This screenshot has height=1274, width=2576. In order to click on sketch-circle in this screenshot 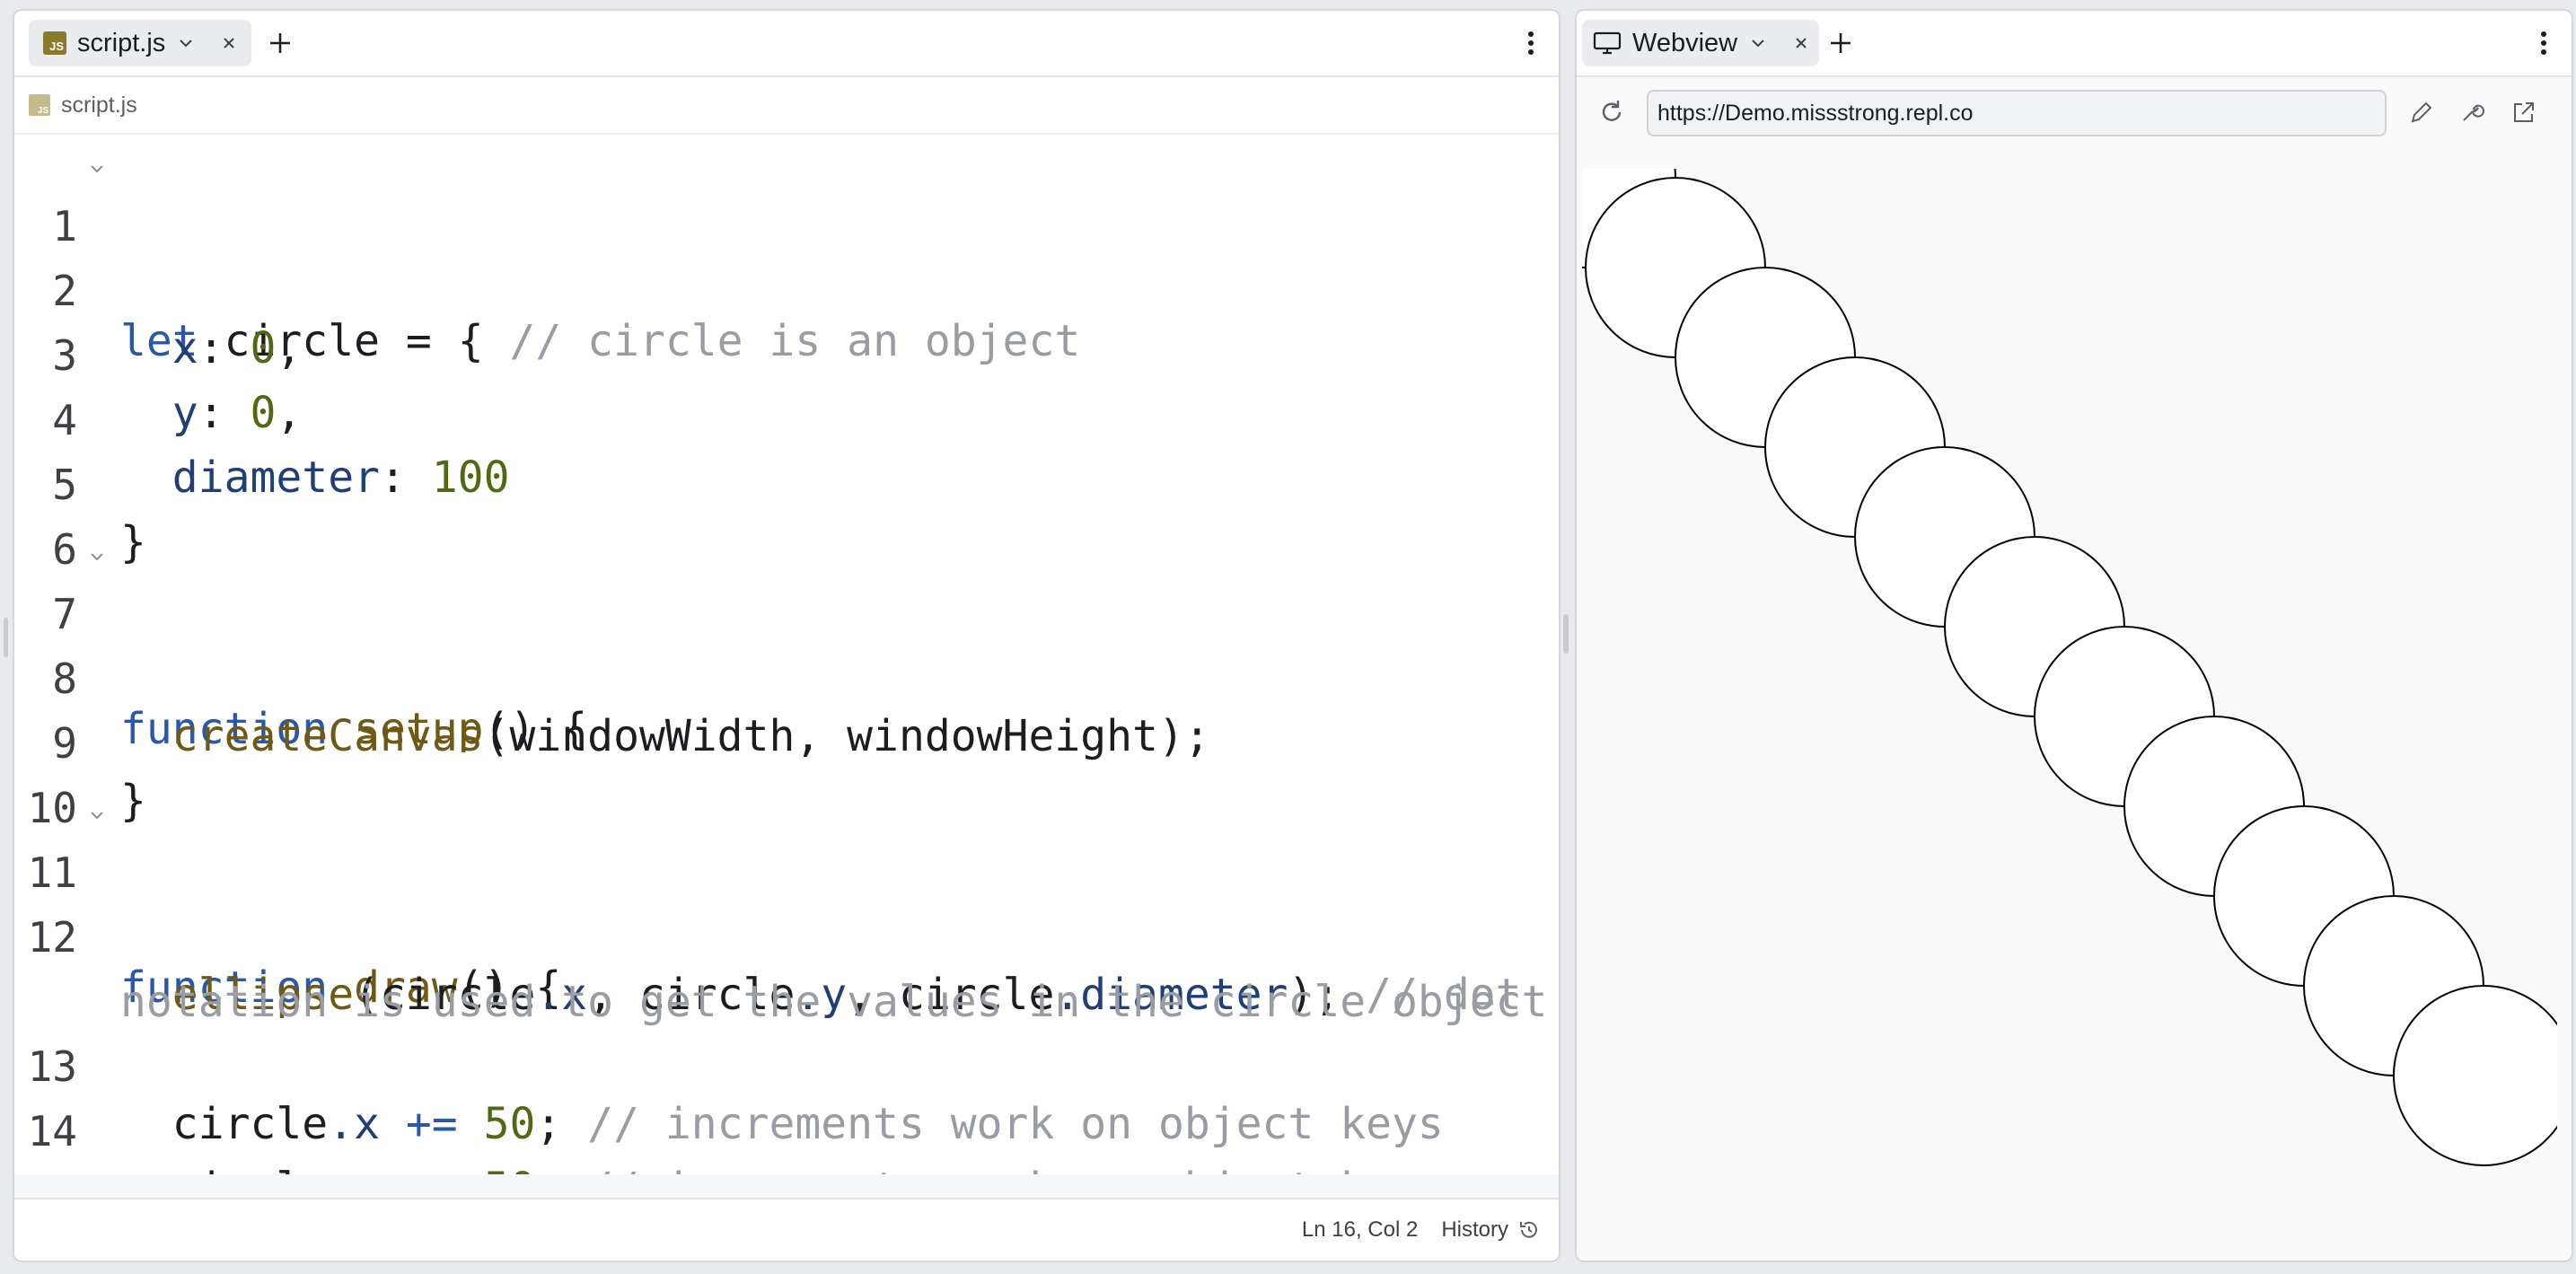, I will do `click(2475, 1075)`.